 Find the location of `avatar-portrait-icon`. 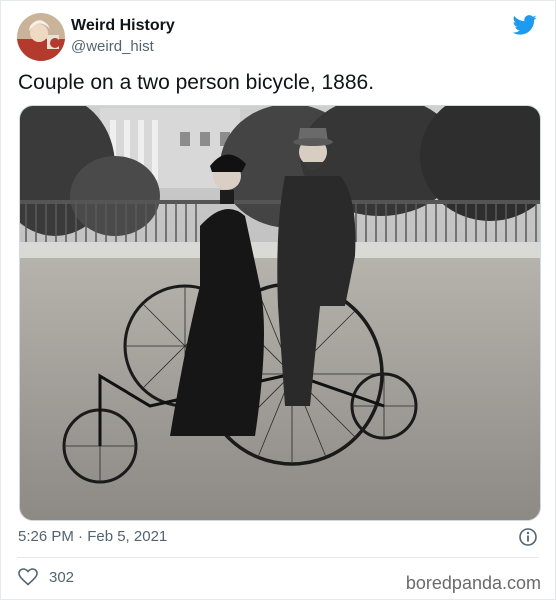

avatar-portrait-icon is located at coordinates (41, 37).